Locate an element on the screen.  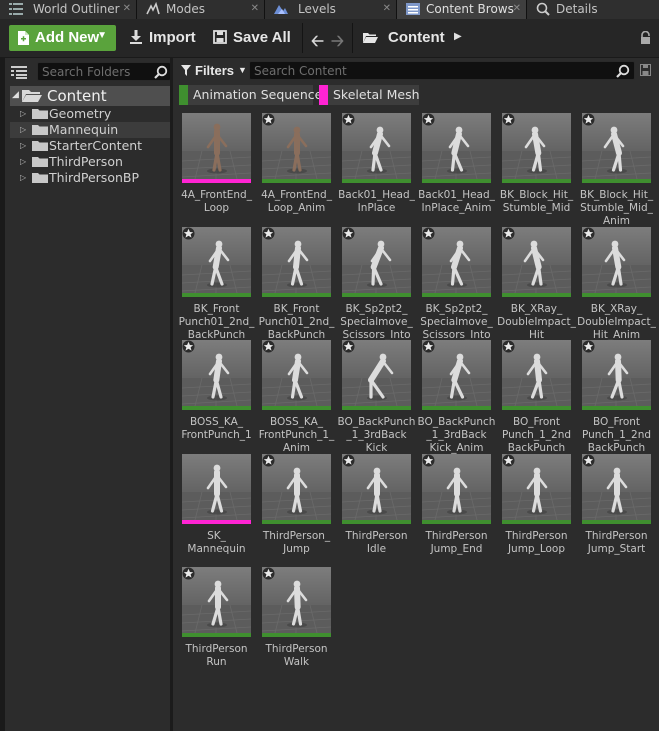
tree-item-geometry: ▷ Geometry is located at coordinates (90, 114).